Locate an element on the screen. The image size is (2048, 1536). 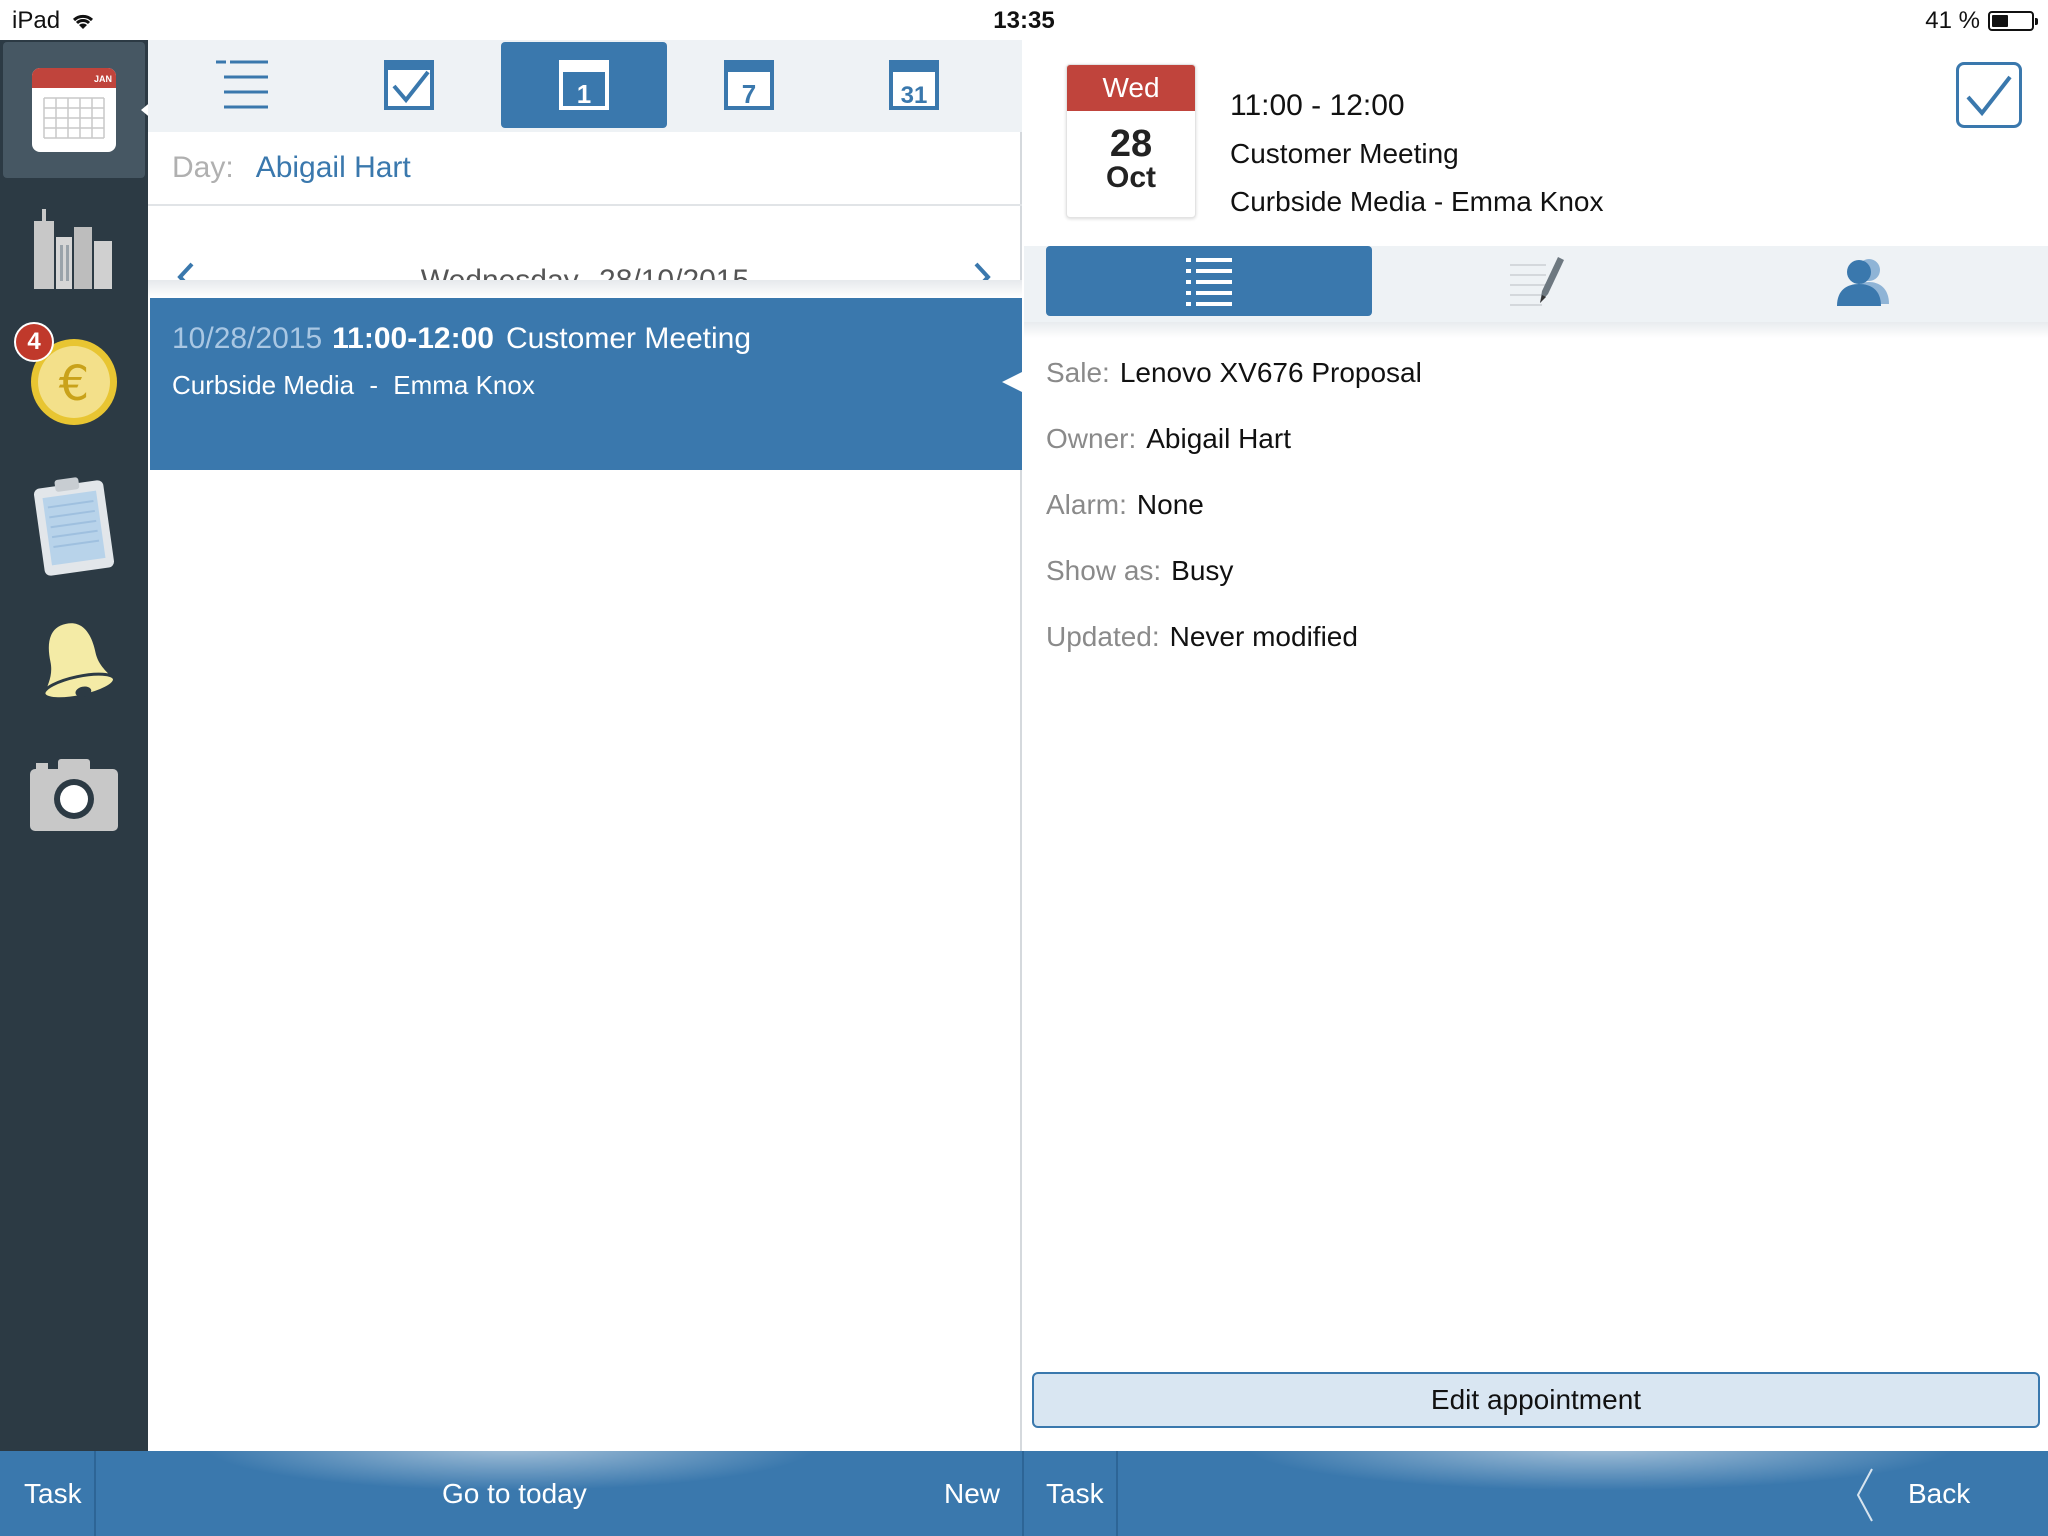
field-updated-label: Updated: is located at coordinates (1103, 636).